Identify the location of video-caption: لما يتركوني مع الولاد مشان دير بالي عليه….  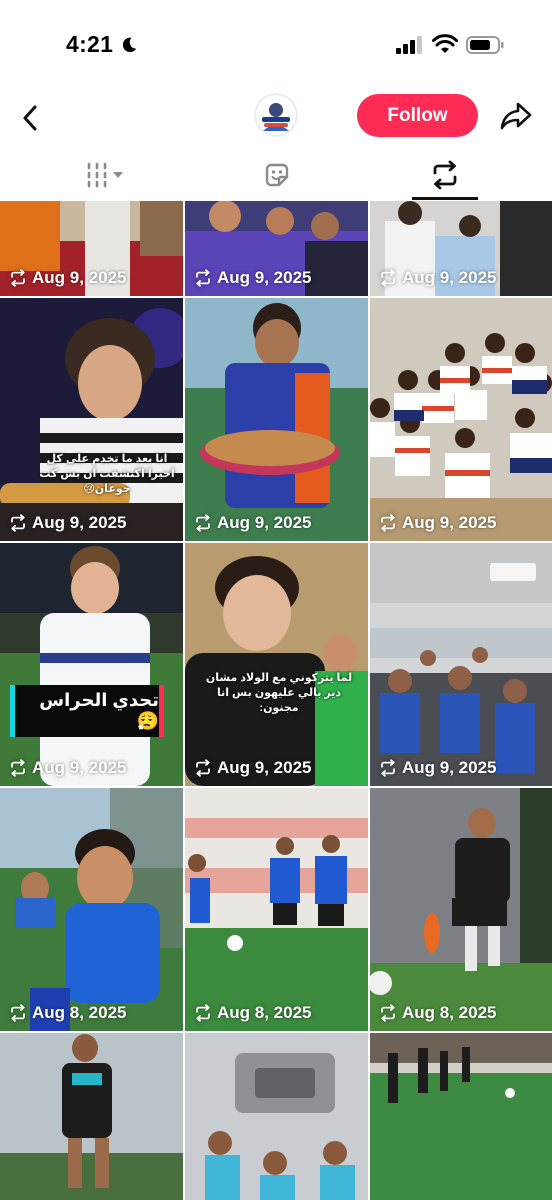
(279, 693).